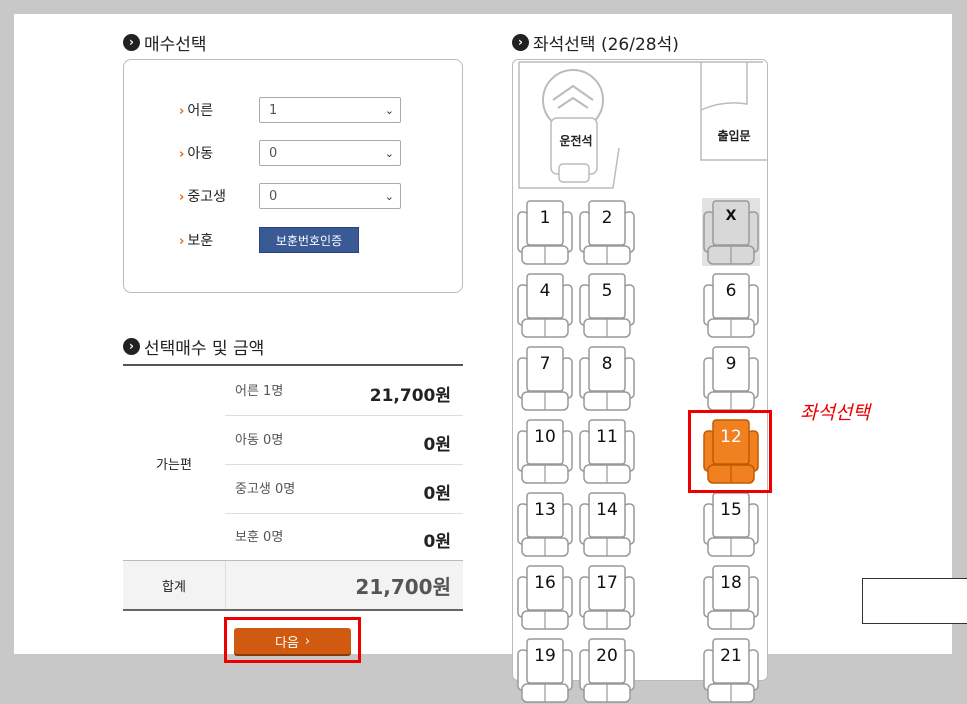  Describe the element at coordinates (174, 585) in the screenshot. I see `total-label: 합계` at that location.